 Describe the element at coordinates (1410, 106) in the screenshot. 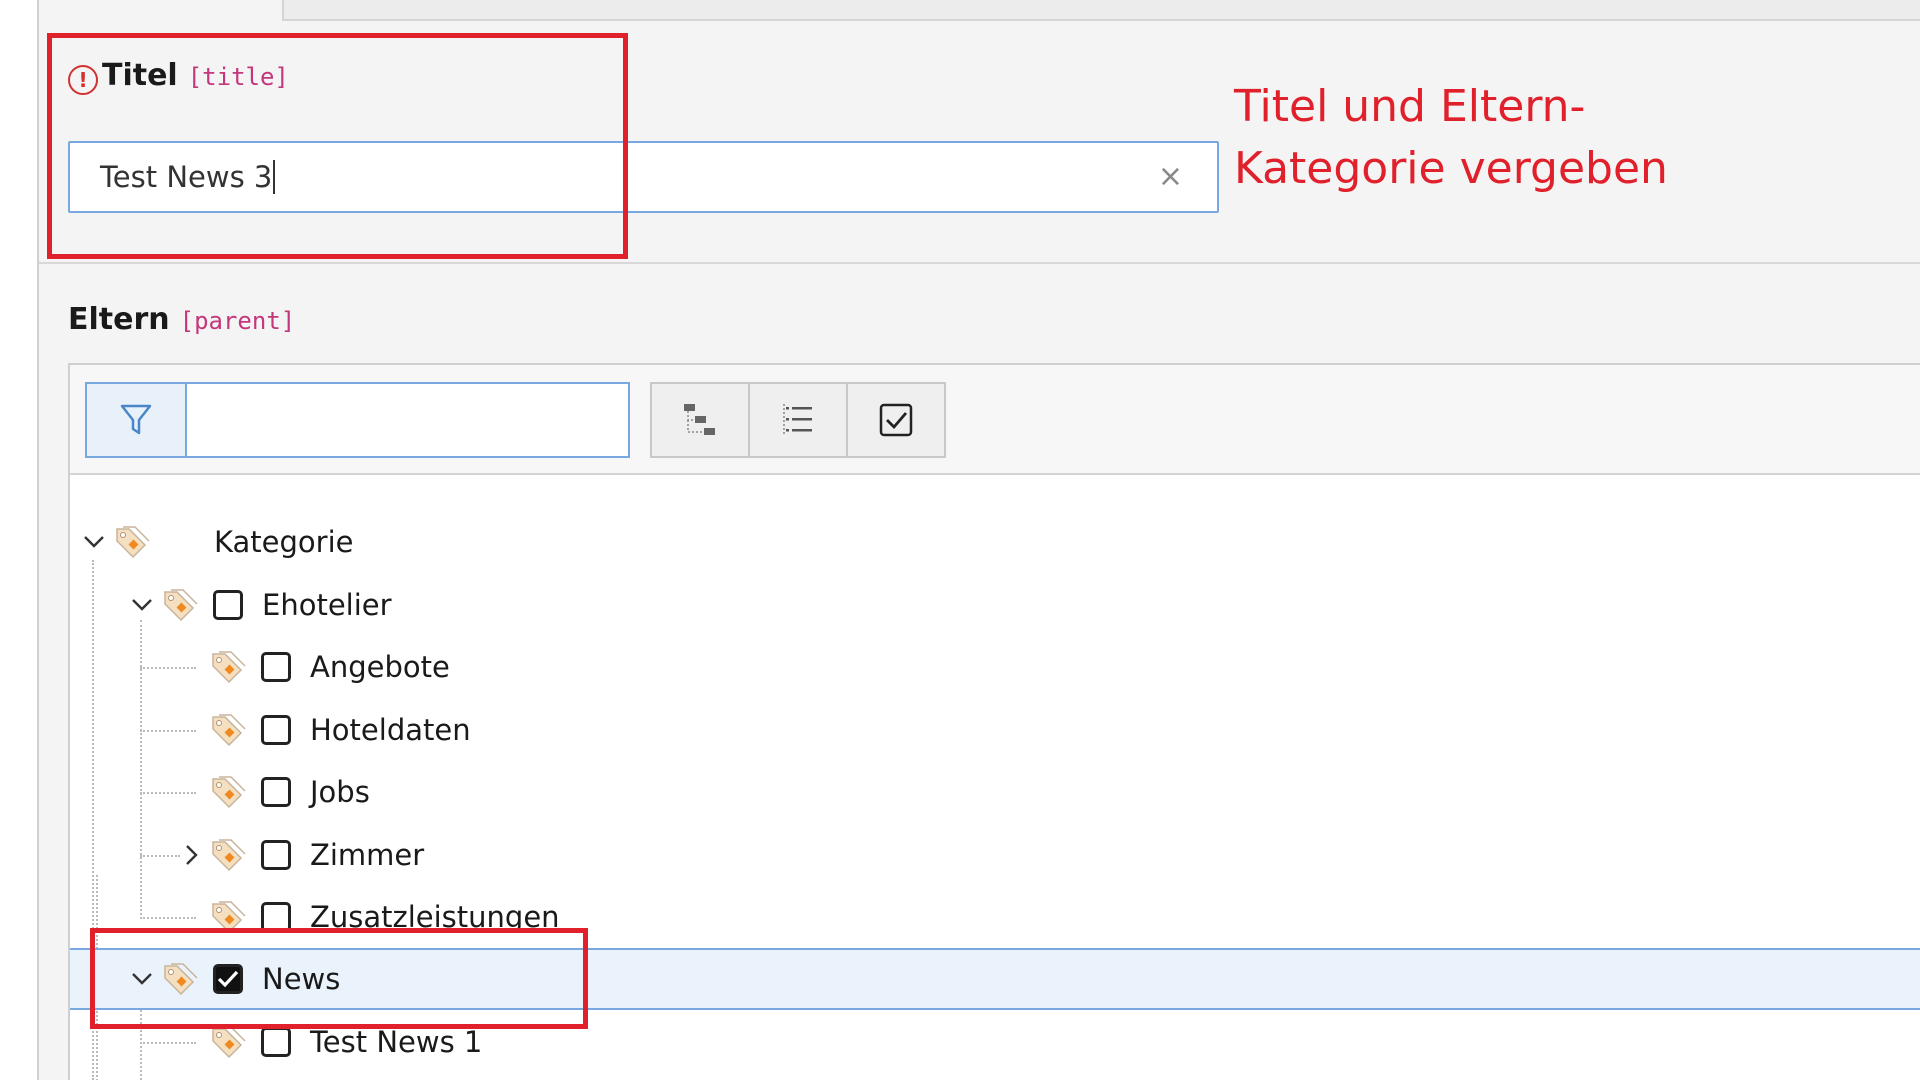

I see `annotation-line-1: Titel und Eltern-` at that location.